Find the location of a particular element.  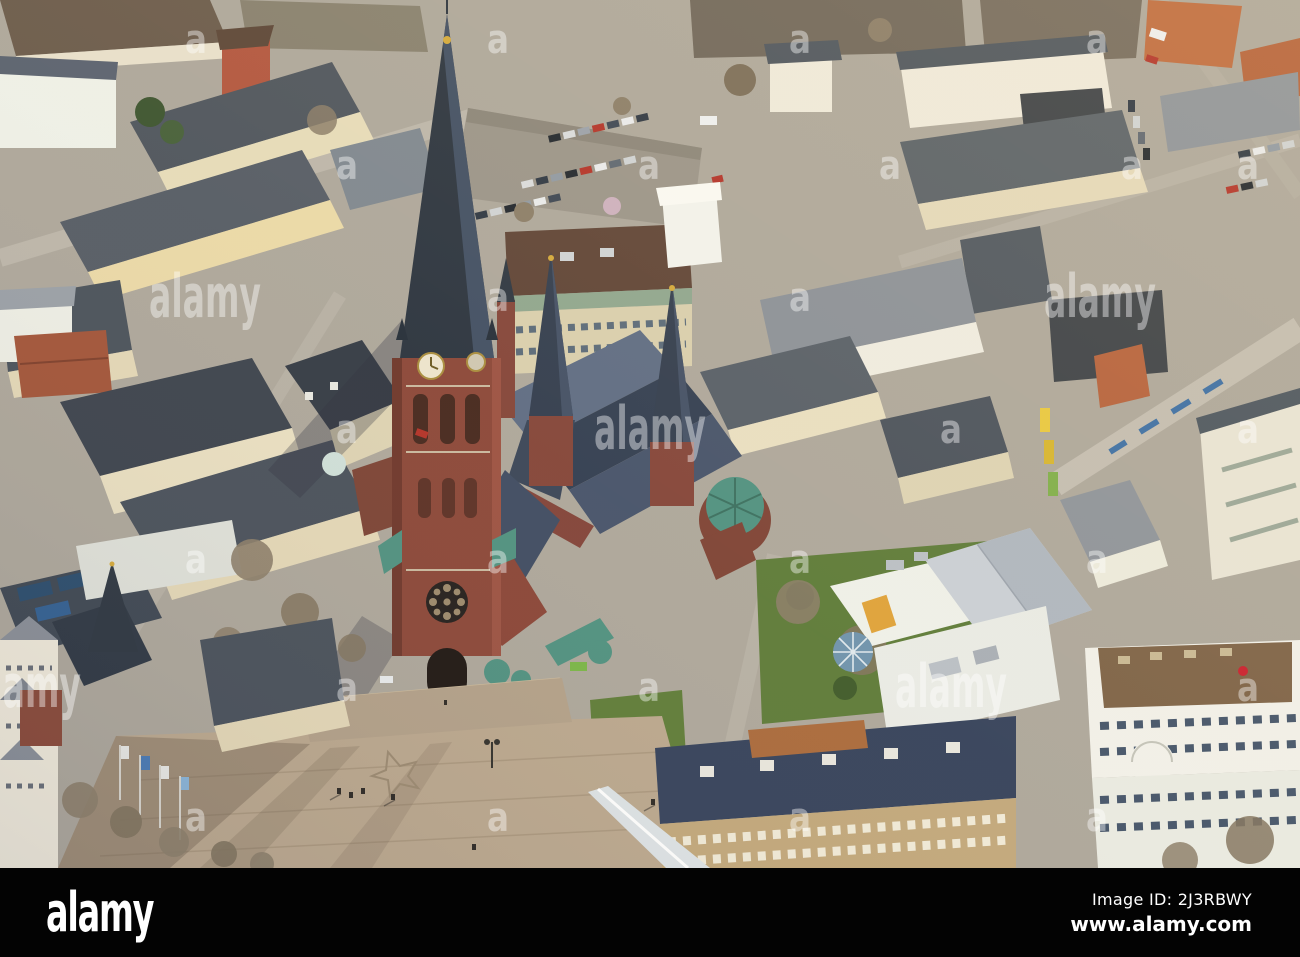

footer-info: Image ID: 2J3RBWY www.alamy.com is located at coordinates (1161, 913).